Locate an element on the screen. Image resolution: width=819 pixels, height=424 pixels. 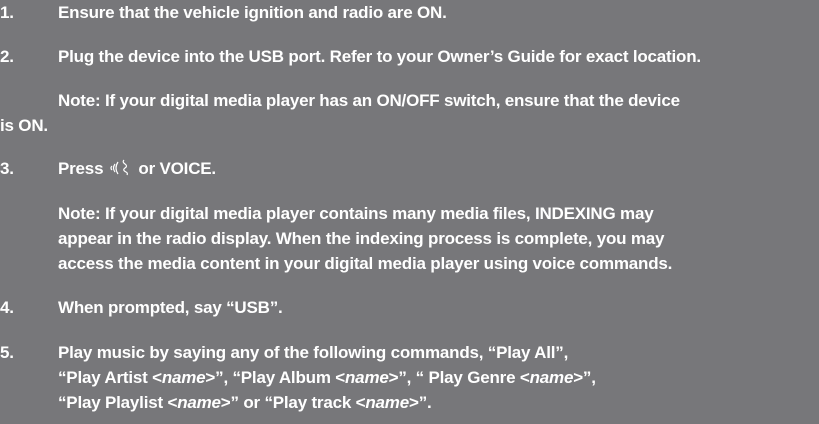
step-4-text: When prompted, say “USB”. is located at coordinates (170, 307).